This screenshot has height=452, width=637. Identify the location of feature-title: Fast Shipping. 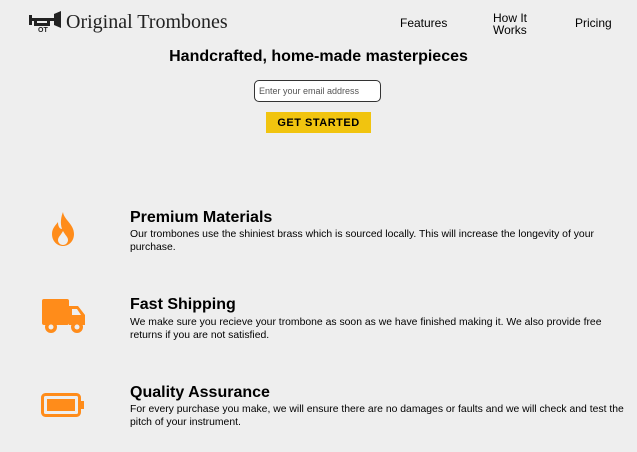
(183, 304).